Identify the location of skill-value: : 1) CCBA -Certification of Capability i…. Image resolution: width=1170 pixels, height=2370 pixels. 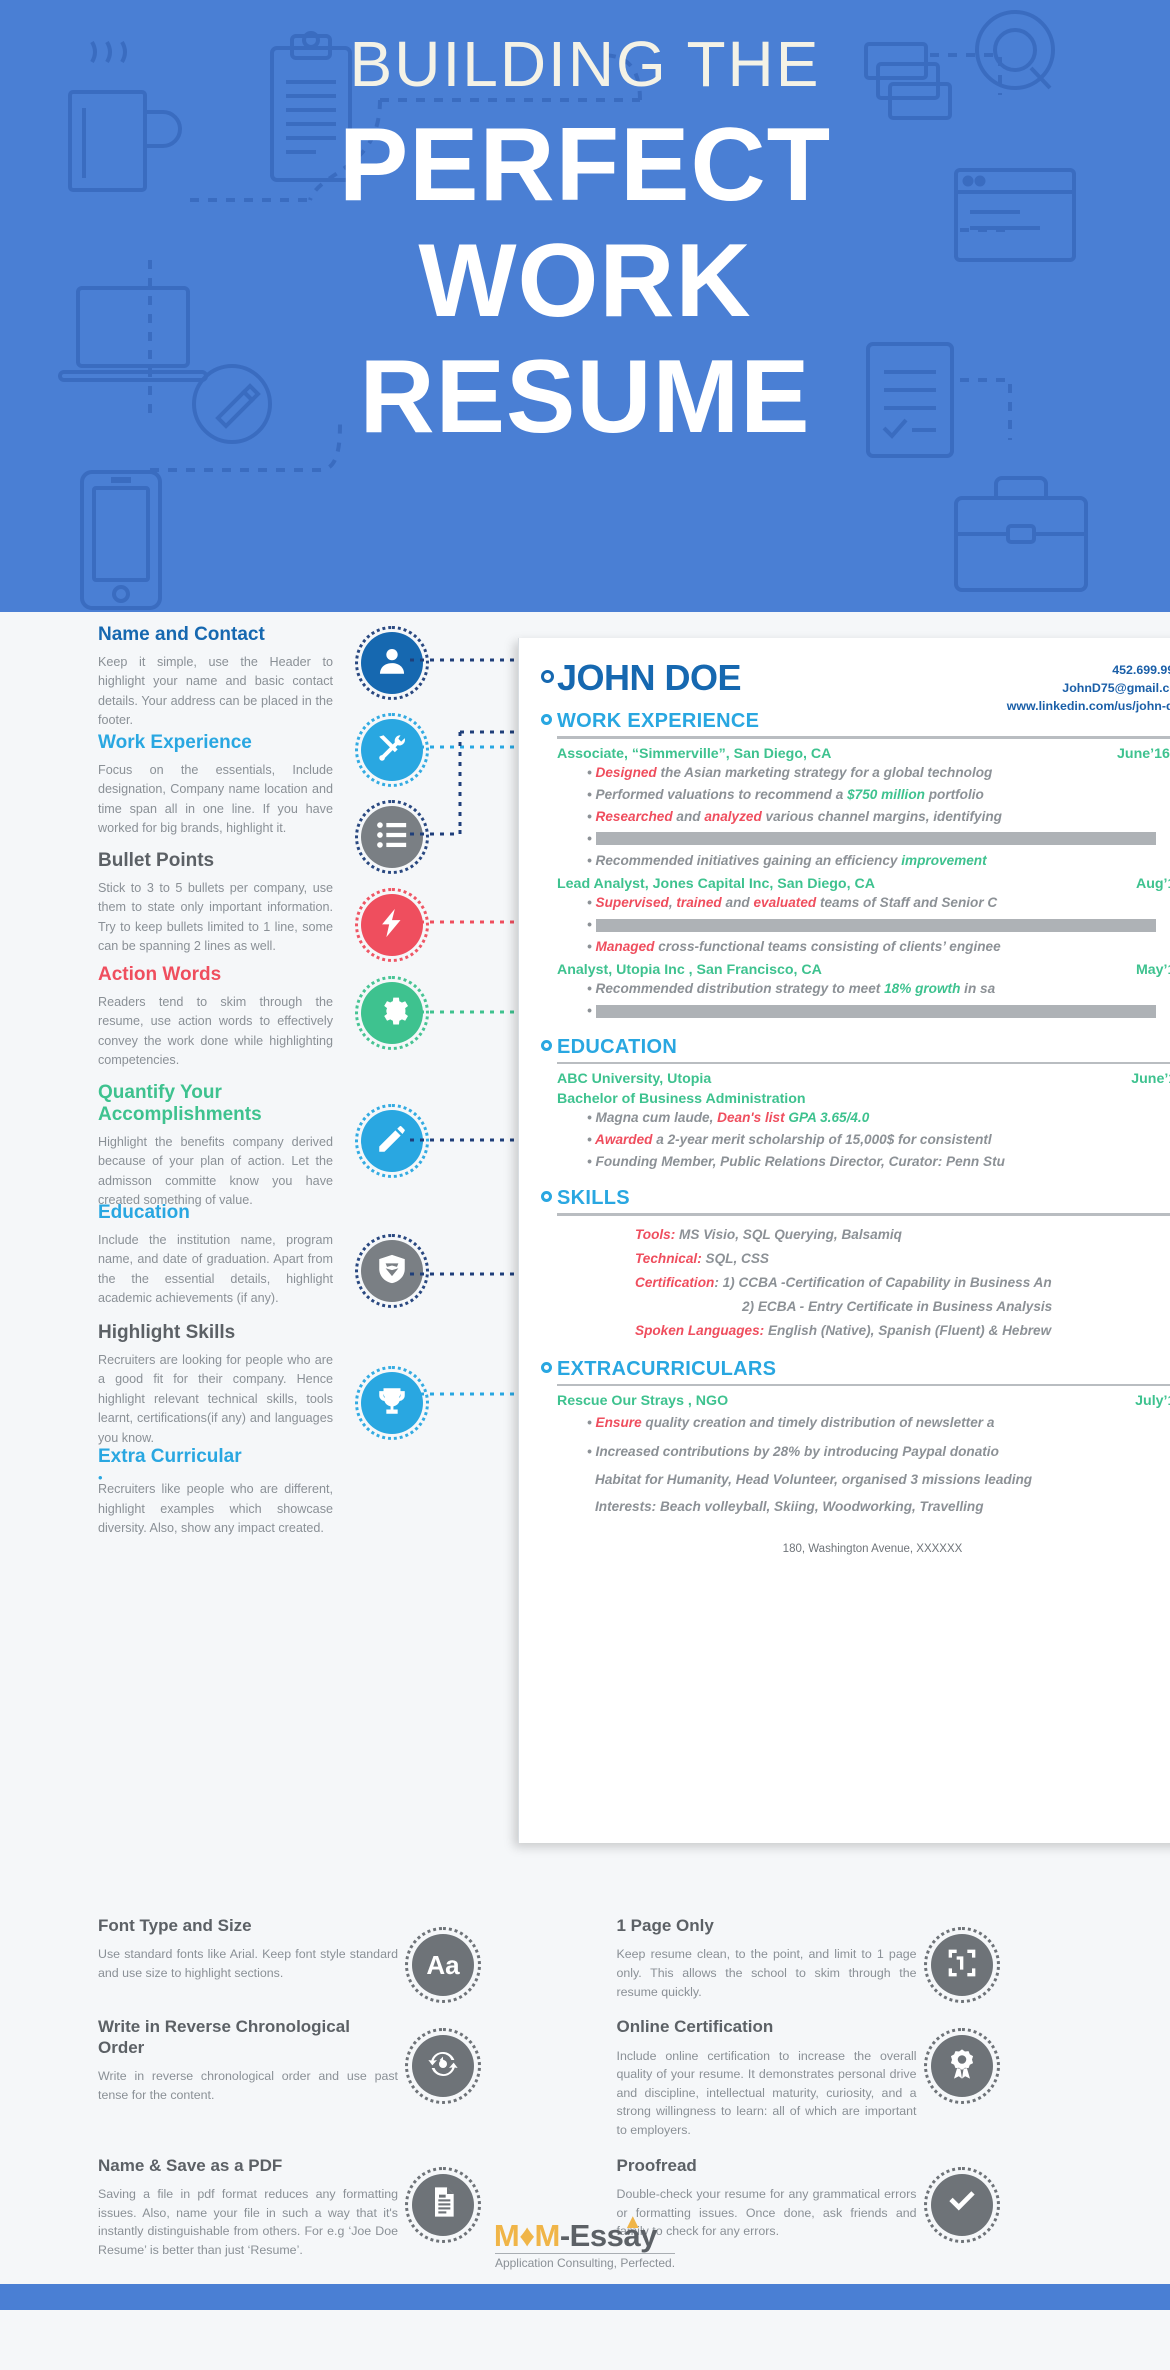
(883, 1283).